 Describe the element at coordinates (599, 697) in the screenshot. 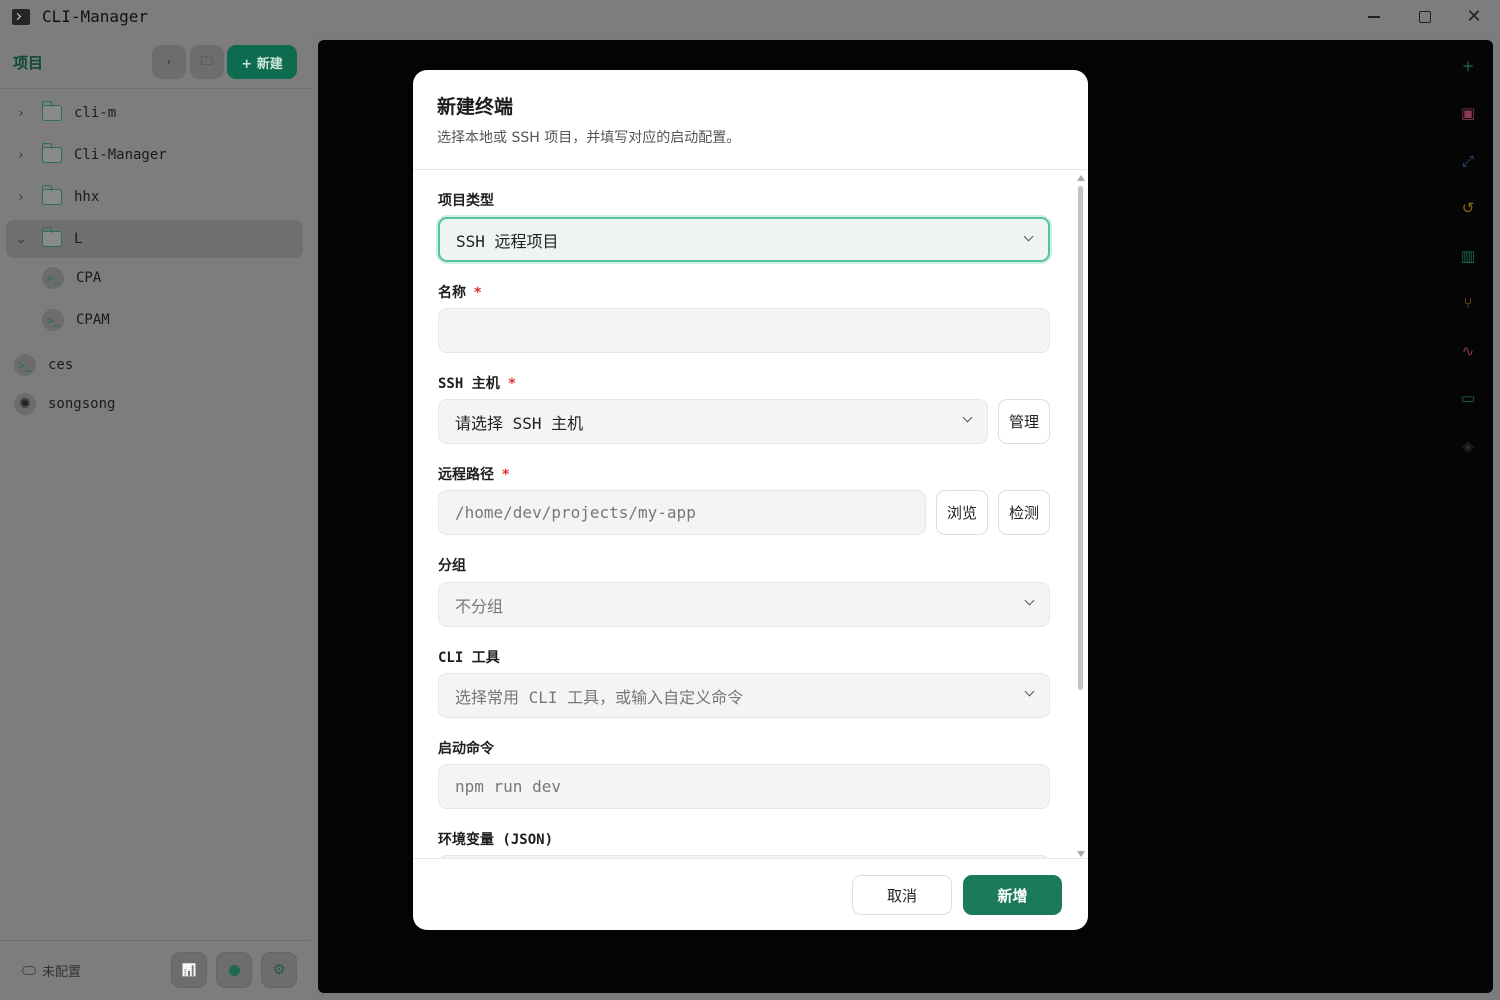

I see `cli-tool-placeholder: 选择常用 CLI 工具，或输入自定义命令` at that location.